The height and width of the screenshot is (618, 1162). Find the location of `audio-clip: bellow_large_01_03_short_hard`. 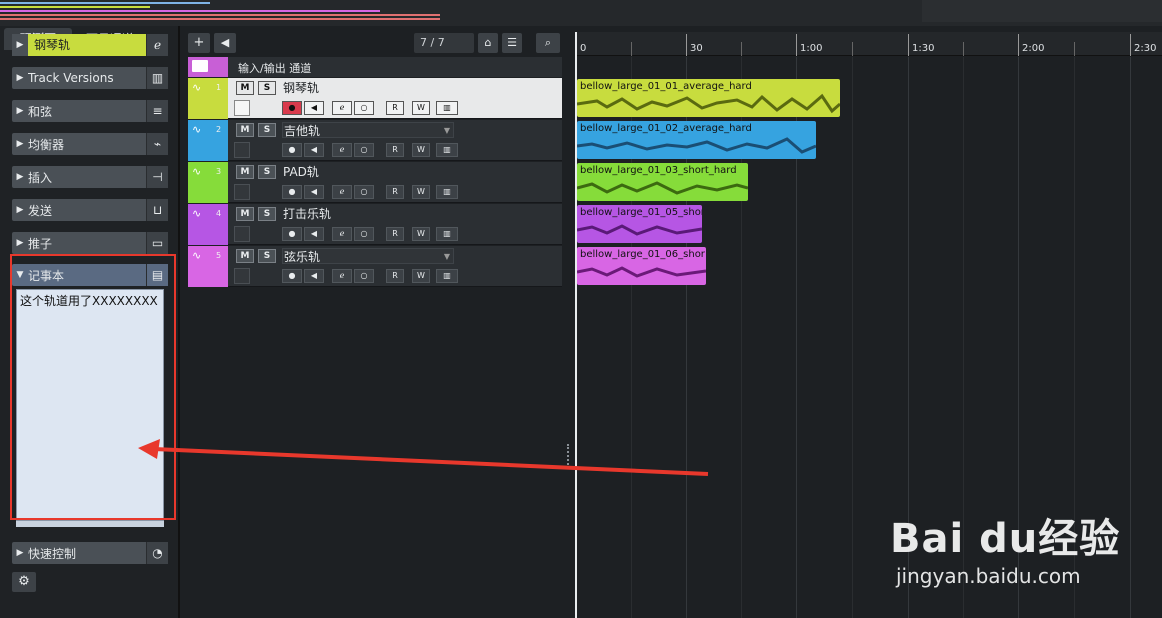

audio-clip: bellow_large_01_03_short_hard is located at coordinates (662, 182).